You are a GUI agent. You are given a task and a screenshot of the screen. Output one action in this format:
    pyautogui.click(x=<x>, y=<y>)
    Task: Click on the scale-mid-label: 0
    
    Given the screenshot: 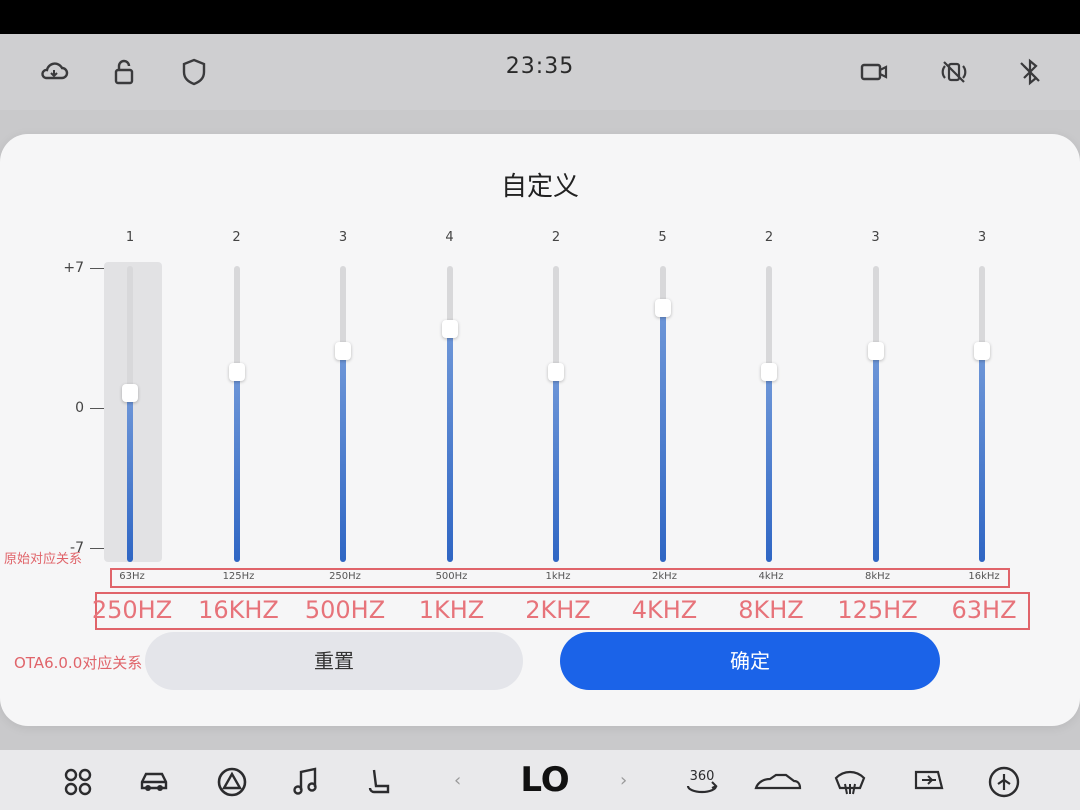 What is the action you would take?
    pyautogui.click(x=72, y=408)
    